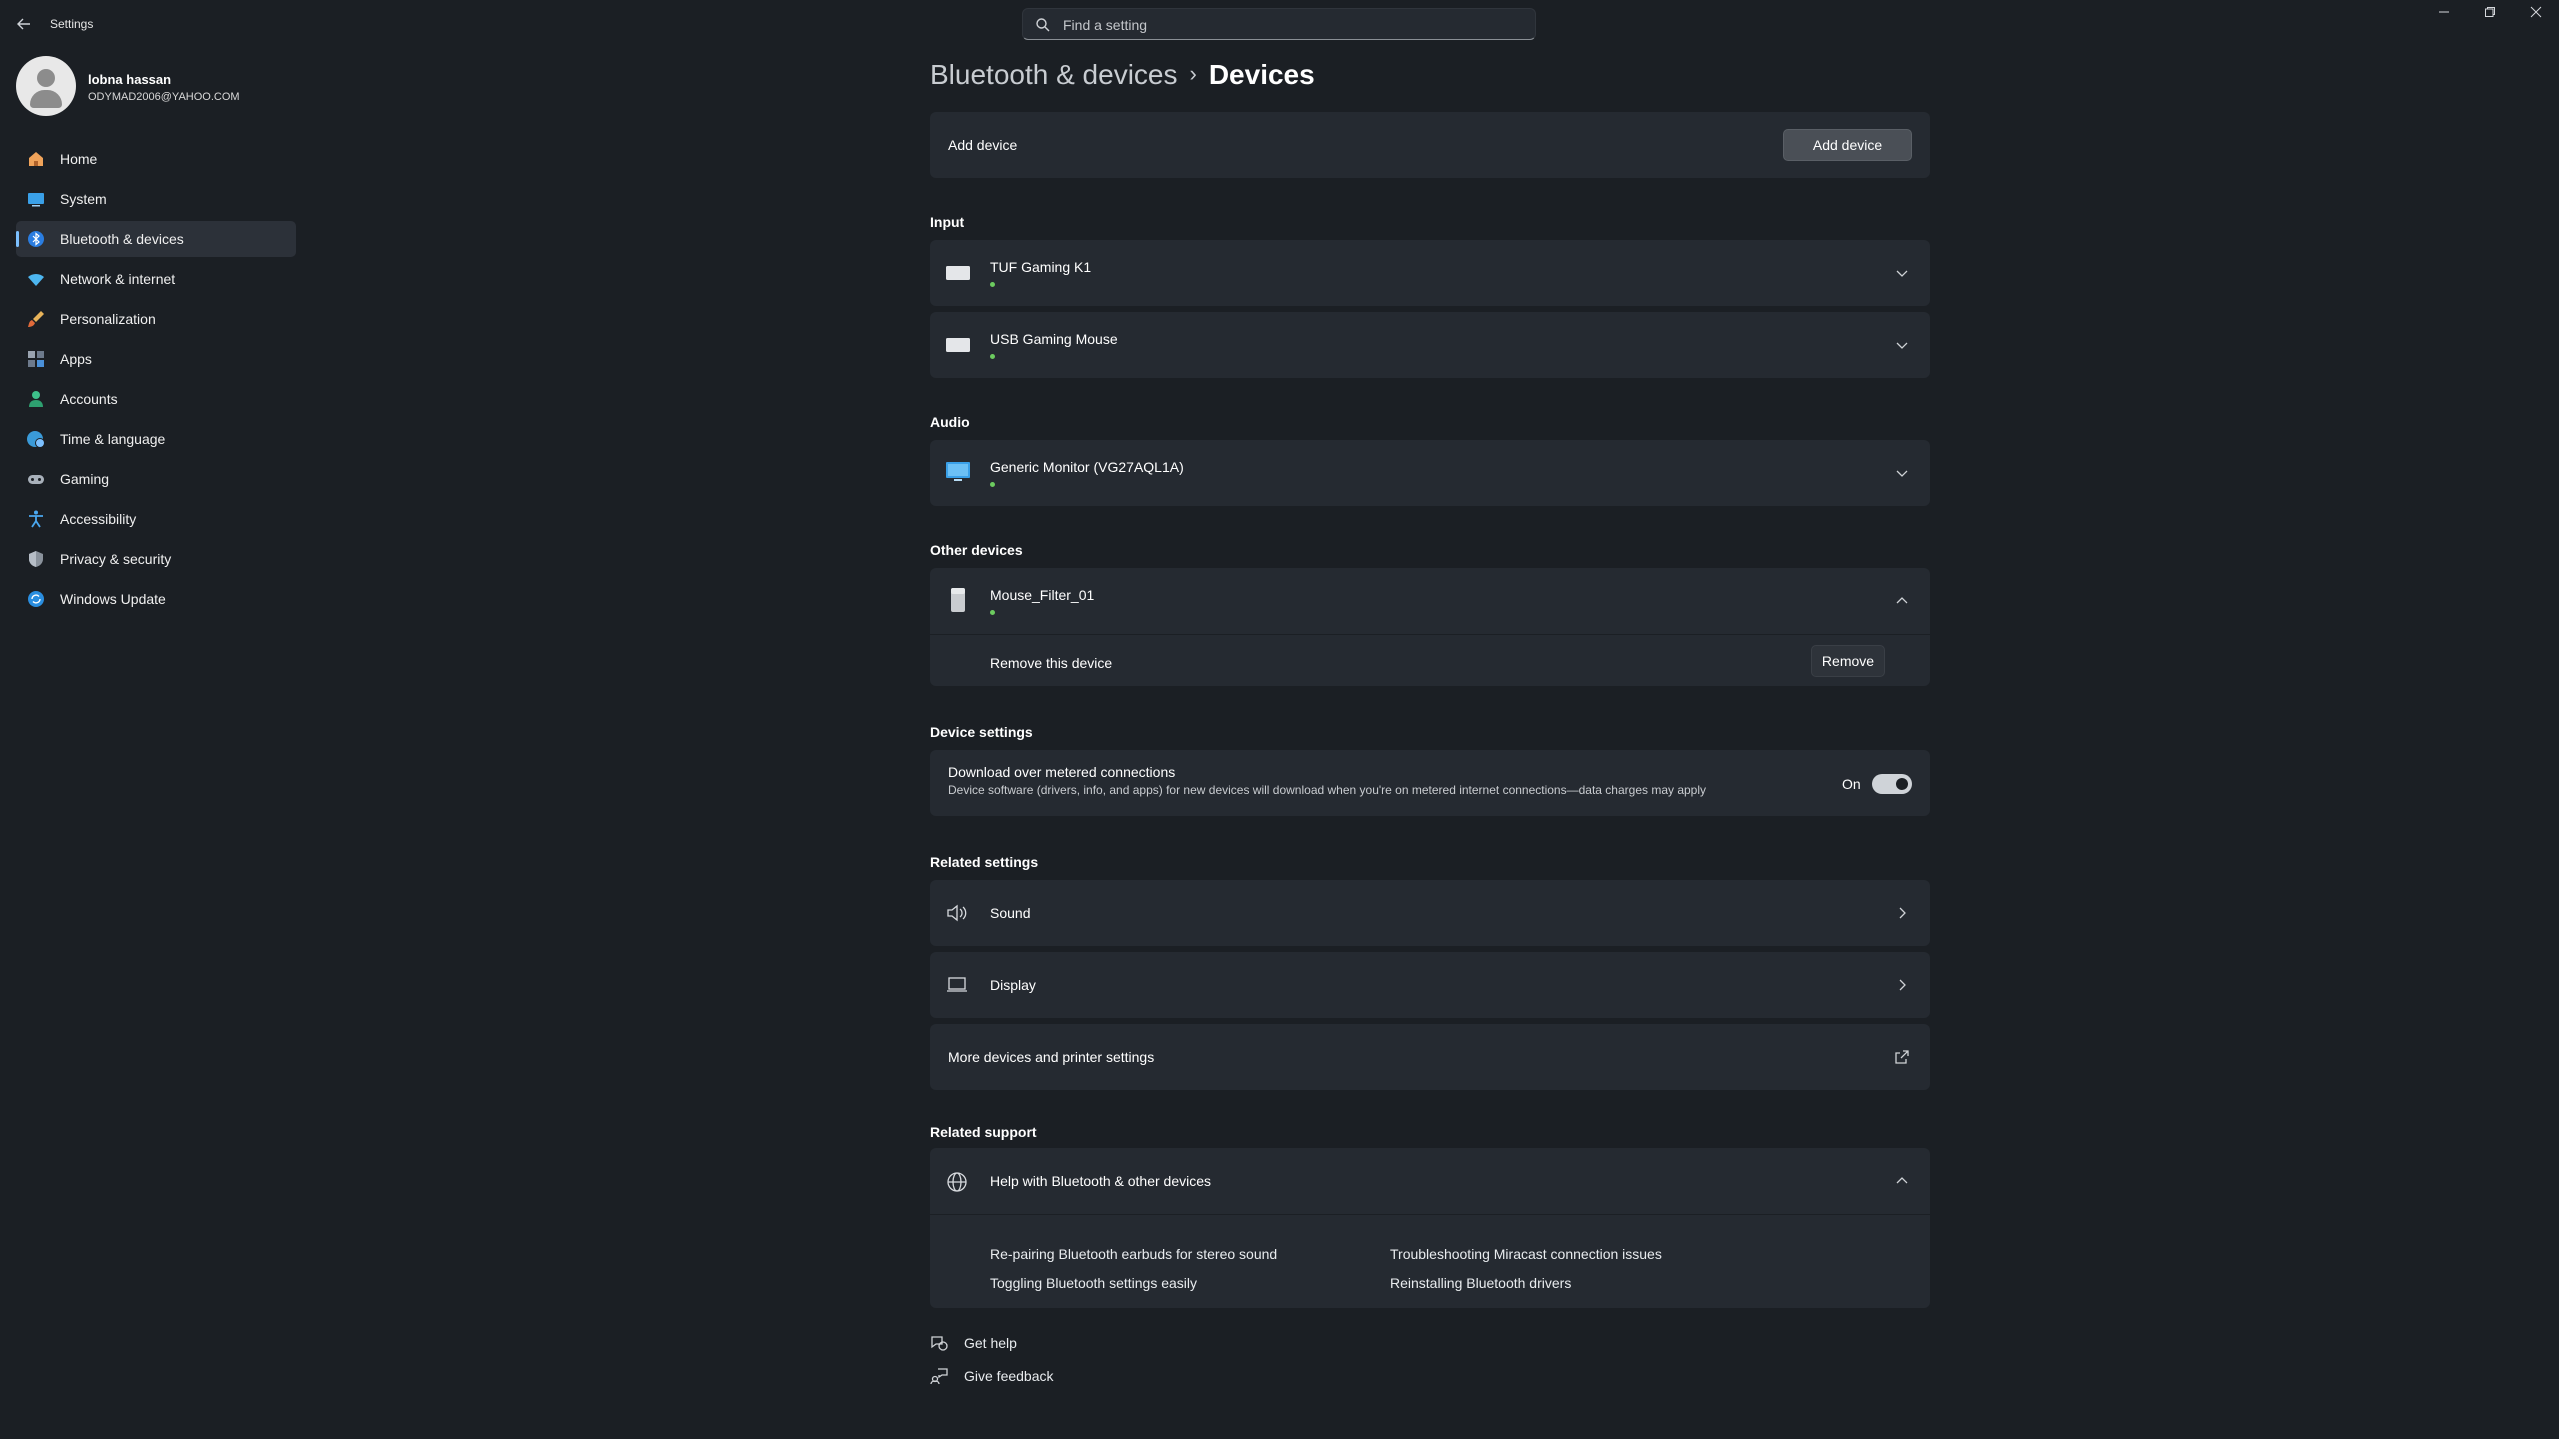 This screenshot has height=1439, width=2559. I want to click on breadcrumb-parent: Bluetooth & devices, so click(1054, 74).